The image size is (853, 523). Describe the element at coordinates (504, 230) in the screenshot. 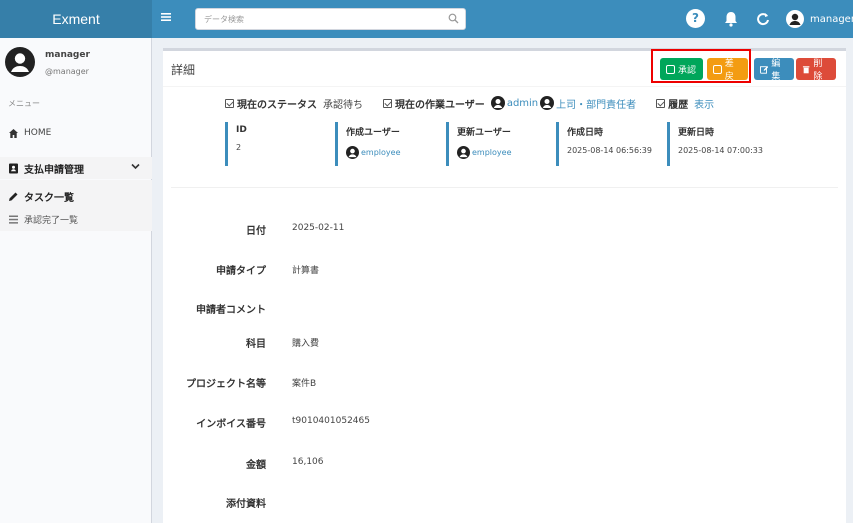

I see `field-row-date: 日付 2025-02-11` at that location.